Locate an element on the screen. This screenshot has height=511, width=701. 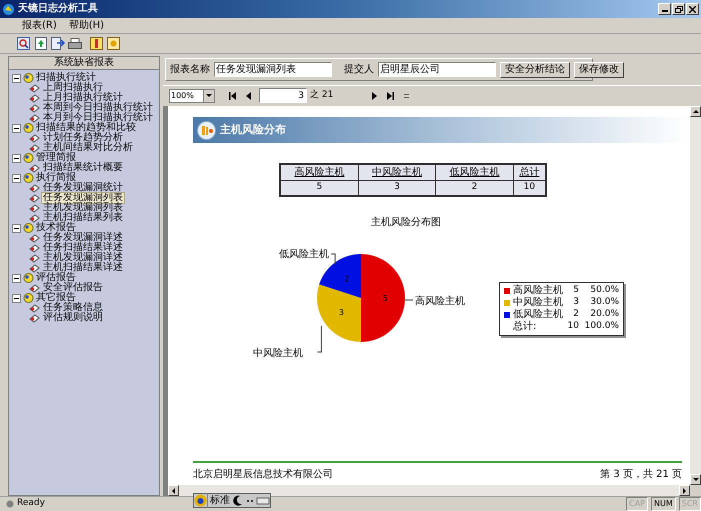
next-page-button is located at coordinates (374, 96).